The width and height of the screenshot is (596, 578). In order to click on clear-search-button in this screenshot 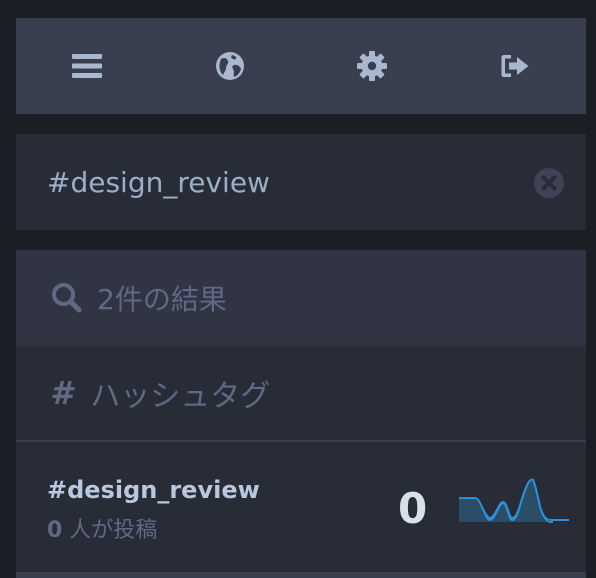, I will do `click(549, 183)`.